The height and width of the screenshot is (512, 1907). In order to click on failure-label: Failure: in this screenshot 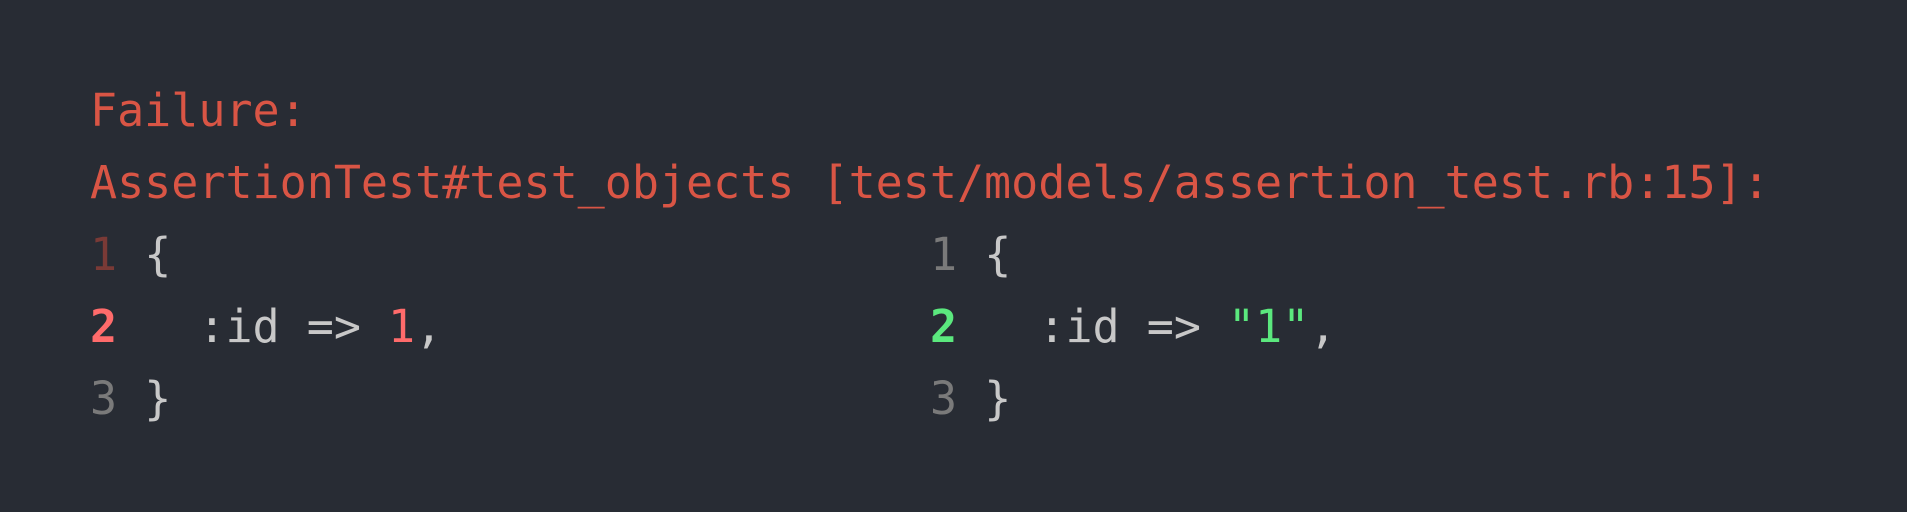, I will do `click(198, 110)`.